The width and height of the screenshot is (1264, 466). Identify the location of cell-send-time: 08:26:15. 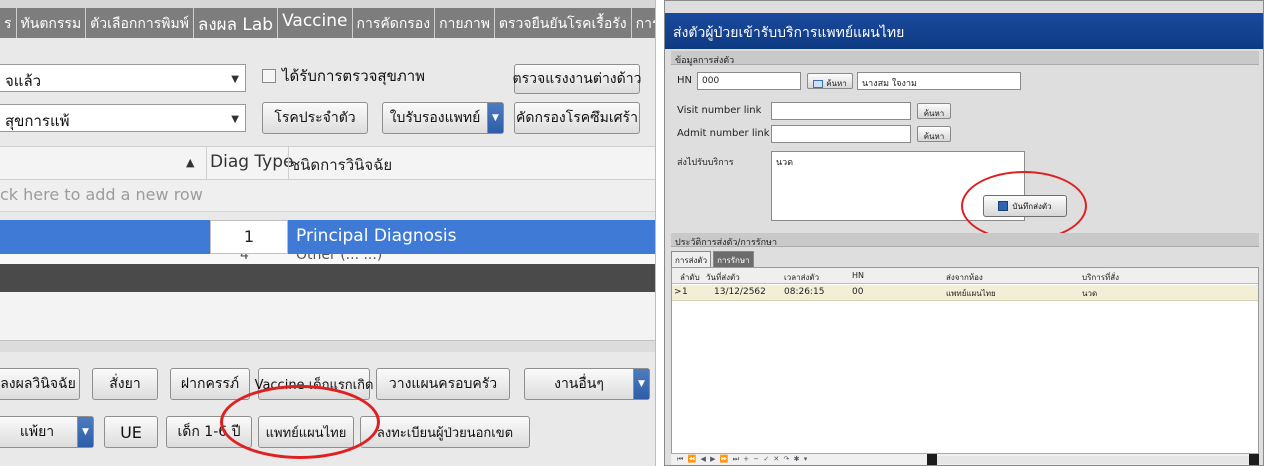
(804, 292).